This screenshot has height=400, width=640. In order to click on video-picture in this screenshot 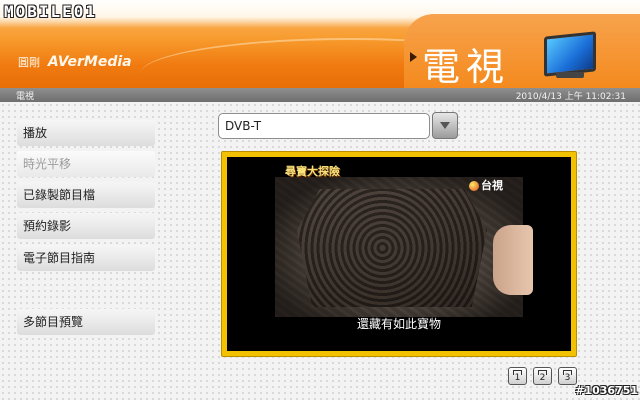, I will do `click(404, 247)`.